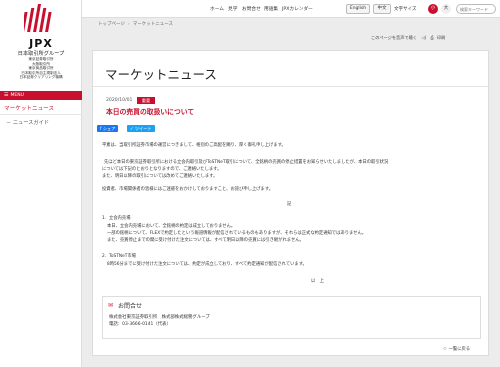 This screenshot has height=367, width=500. Describe the element at coordinates (41, 109) in the screenshot. I see `sidebar-item-market-news: マーケットニュース` at that location.